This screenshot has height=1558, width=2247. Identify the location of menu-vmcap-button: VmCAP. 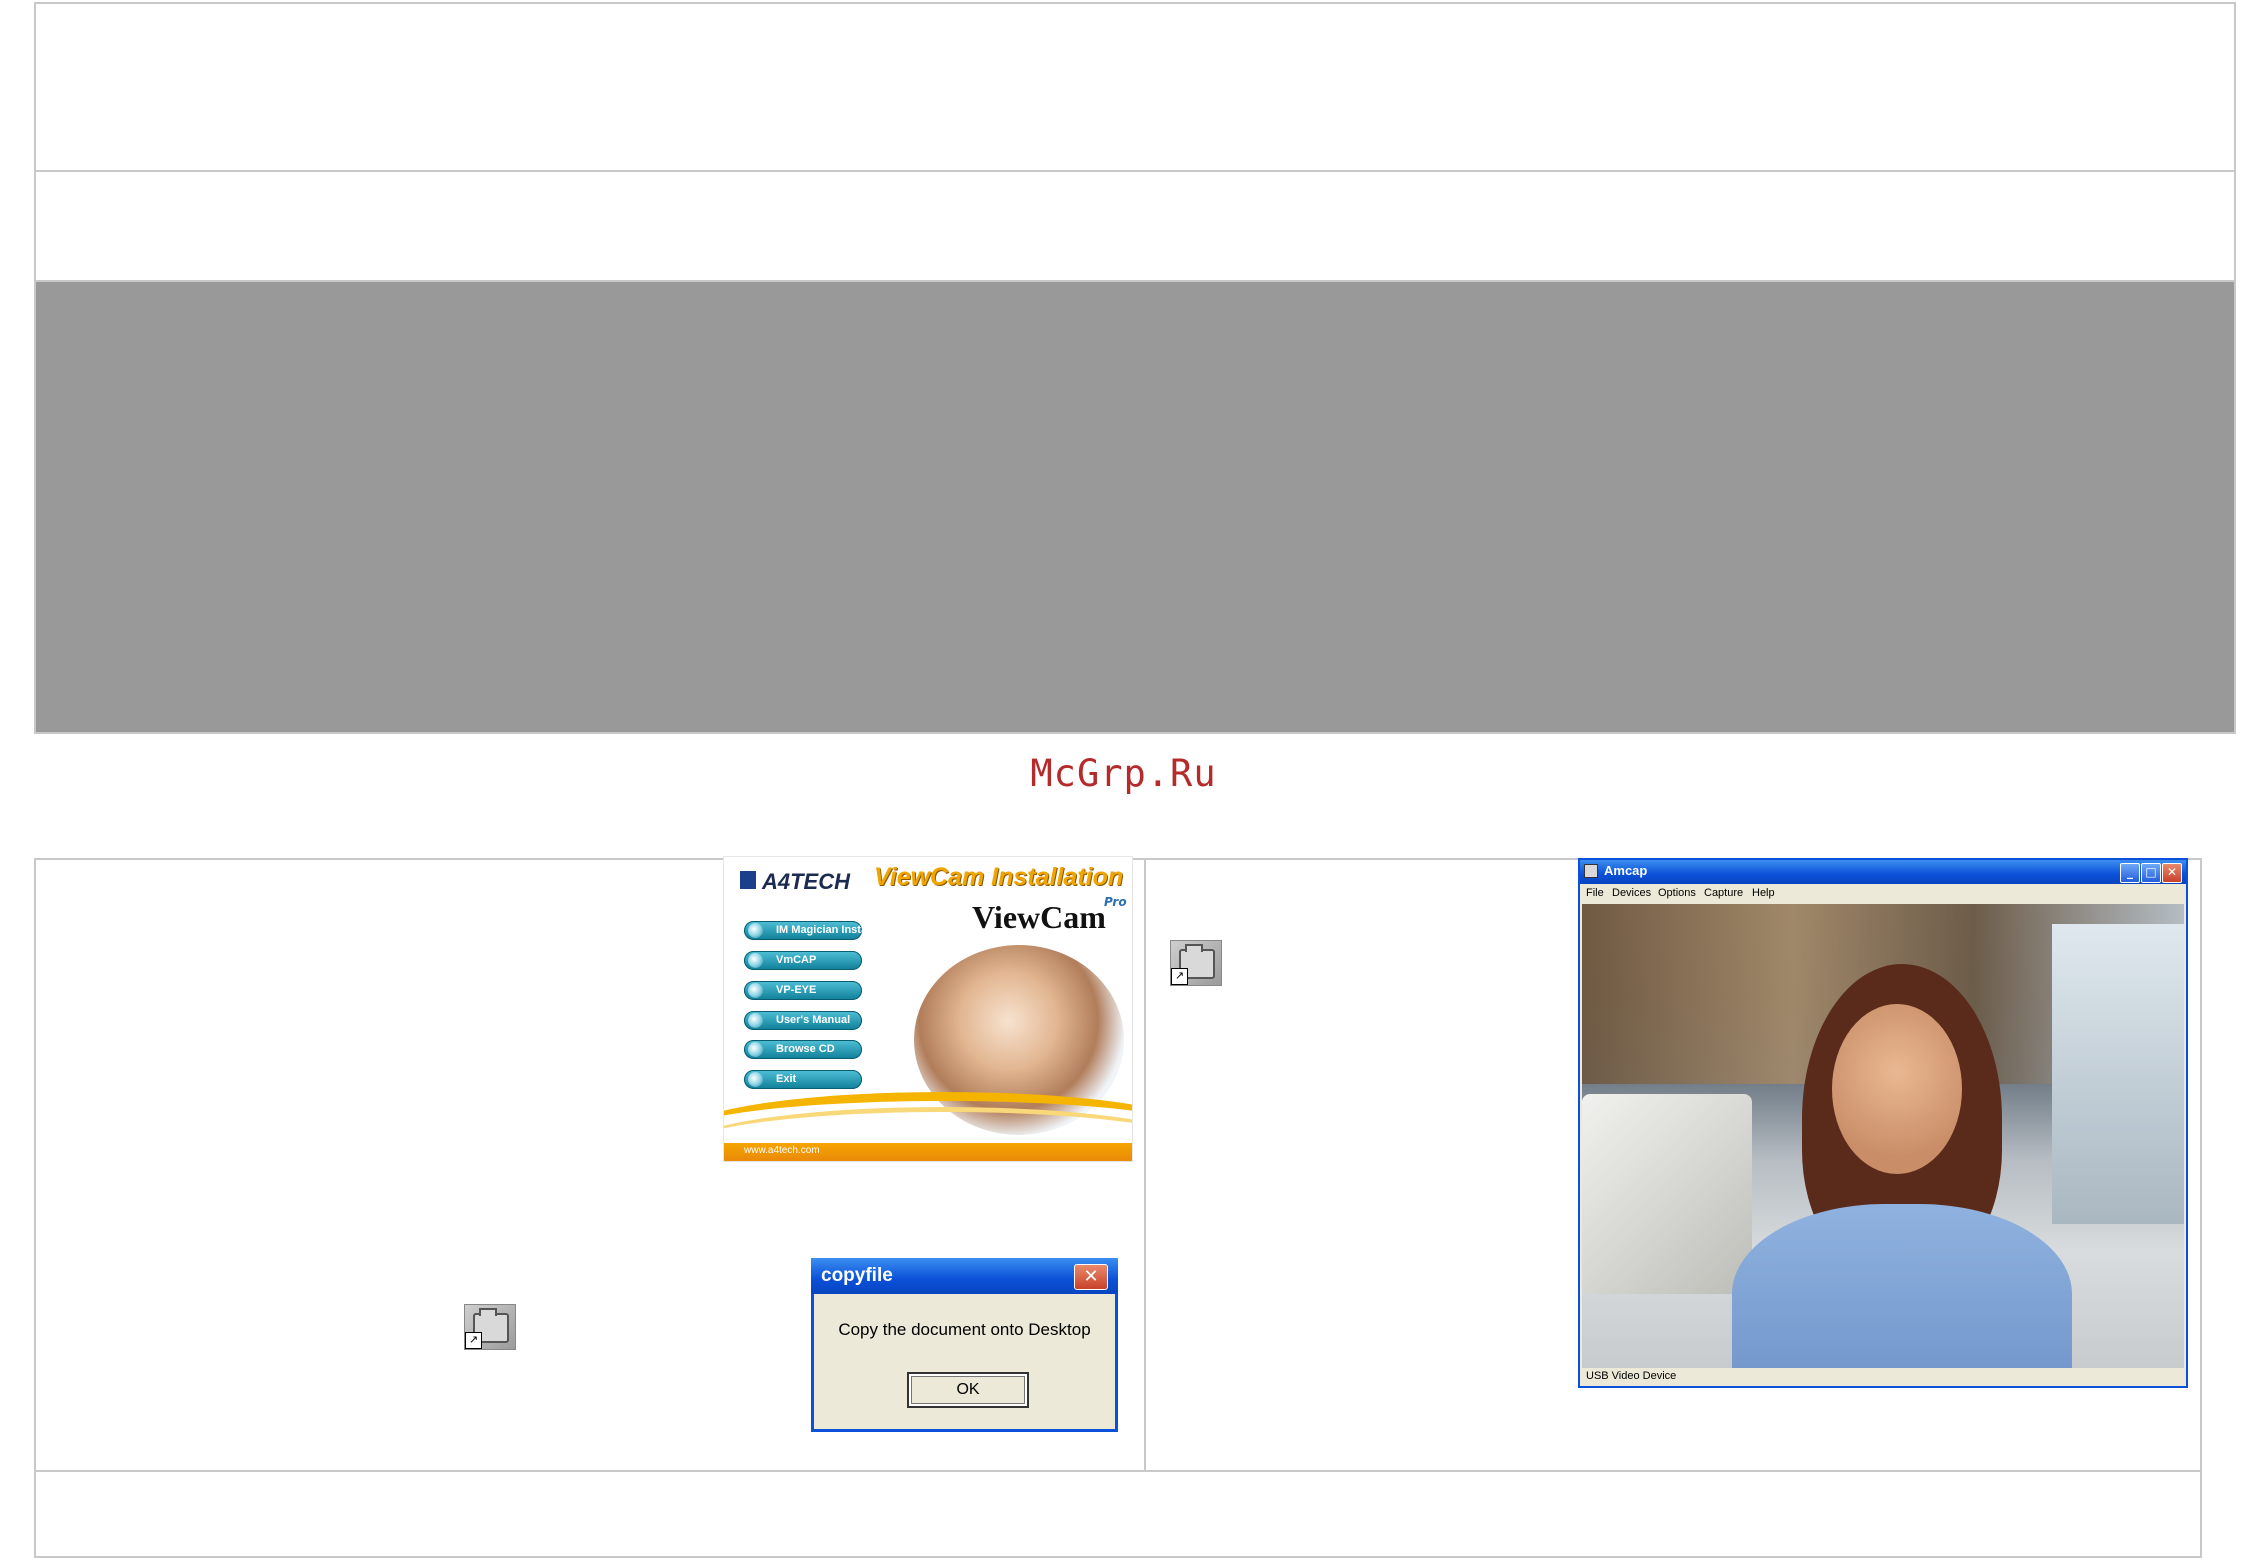
(803, 960).